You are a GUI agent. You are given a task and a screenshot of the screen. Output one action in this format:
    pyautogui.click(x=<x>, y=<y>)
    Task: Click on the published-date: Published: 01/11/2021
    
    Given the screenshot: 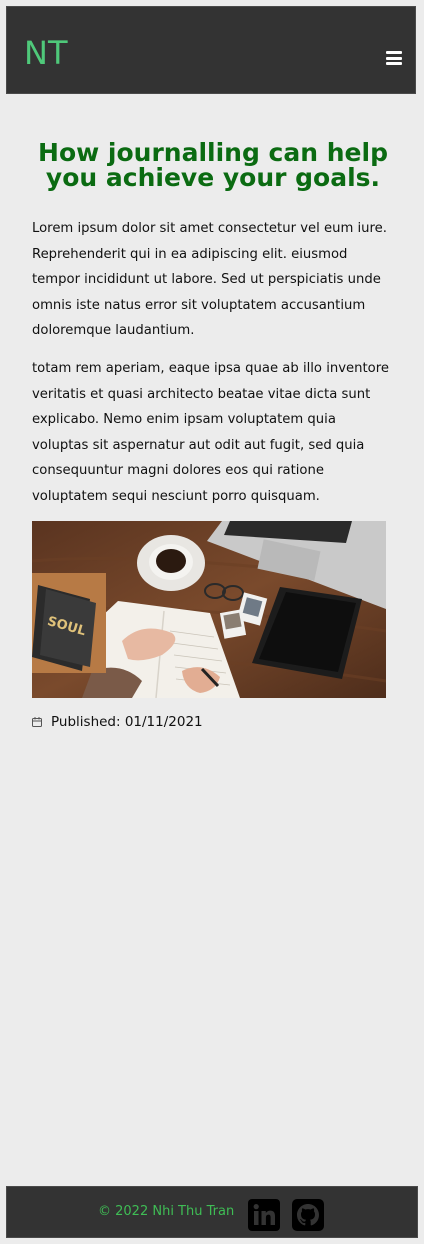 What is the action you would take?
    pyautogui.click(x=117, y=722)
    